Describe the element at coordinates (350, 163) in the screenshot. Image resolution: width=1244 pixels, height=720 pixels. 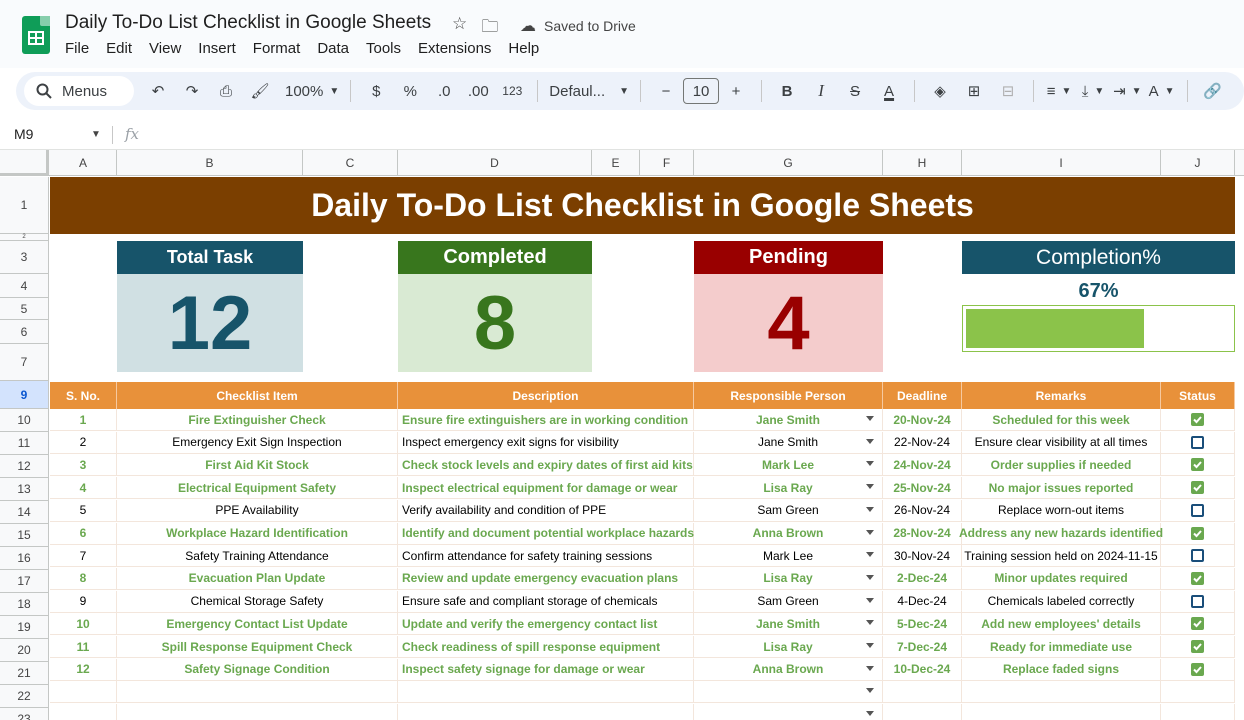
I see `column-header-c: C` at that location.